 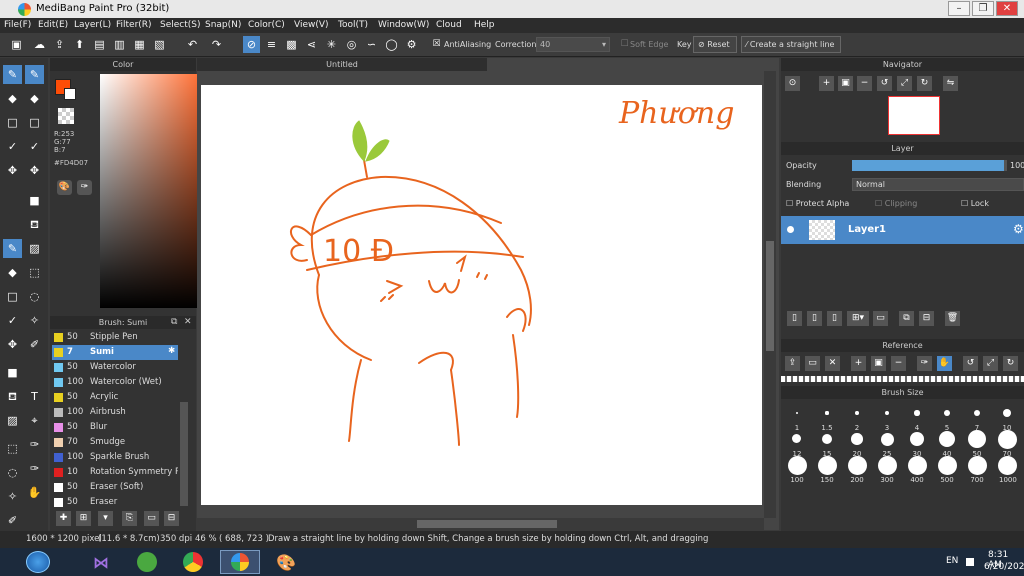 I want to click on snap-circle-icon: ◎, so click(x=351, y=44).